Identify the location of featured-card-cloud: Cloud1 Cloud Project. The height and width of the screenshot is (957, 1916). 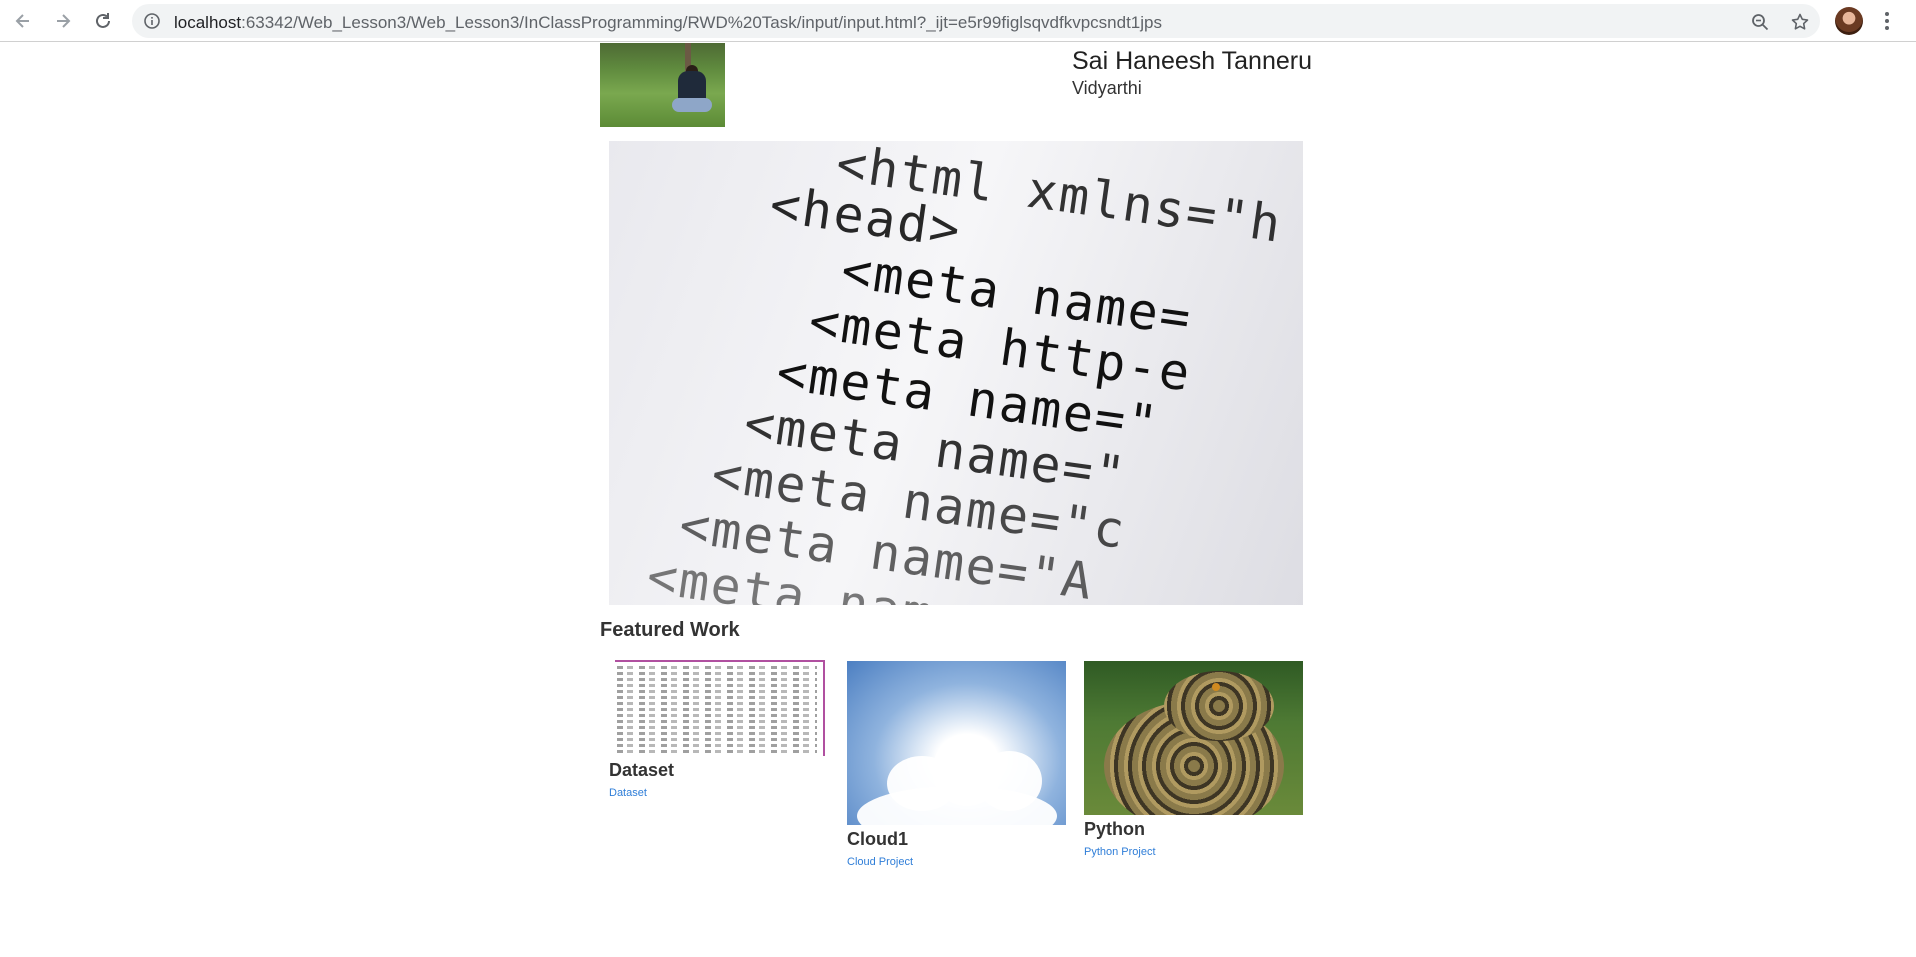
(957, 764).